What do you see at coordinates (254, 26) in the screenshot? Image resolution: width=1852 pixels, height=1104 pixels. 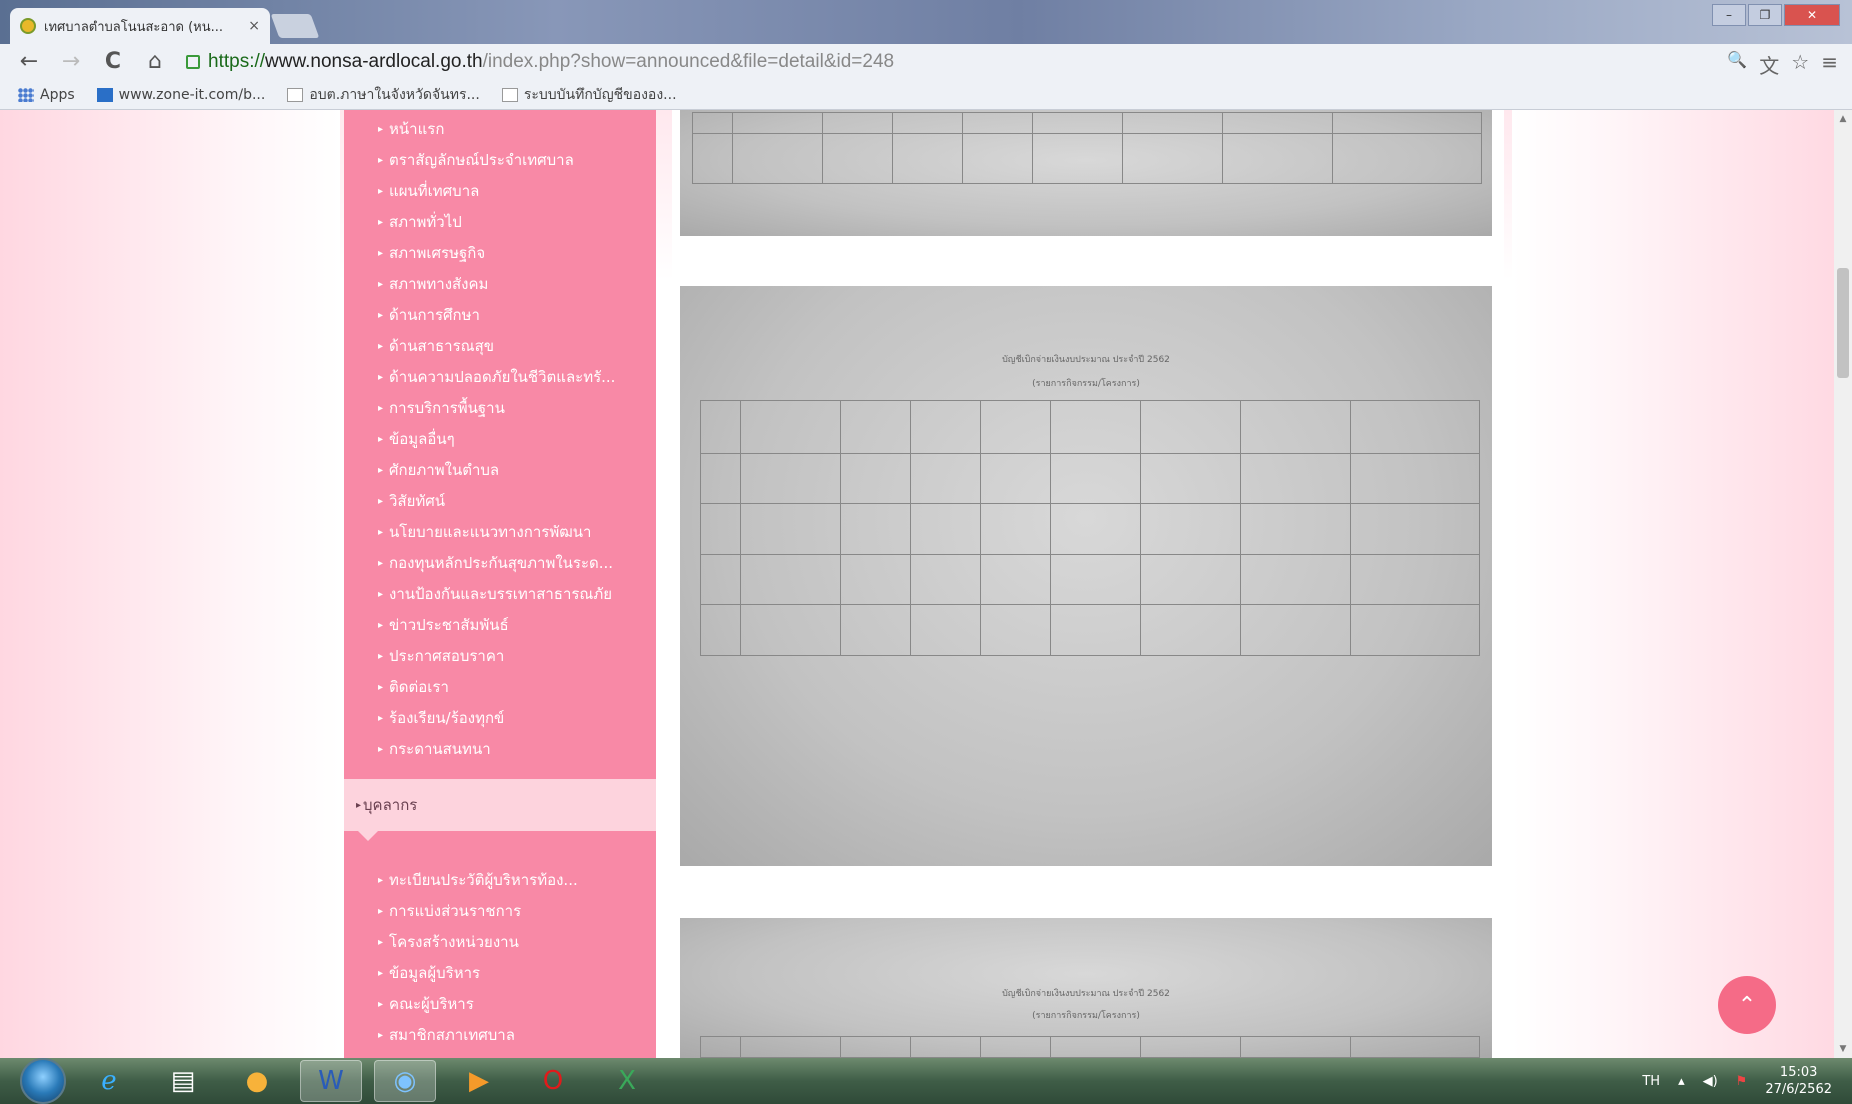 I see `tab-close-icon: ×` at bounding box center [254, 26].